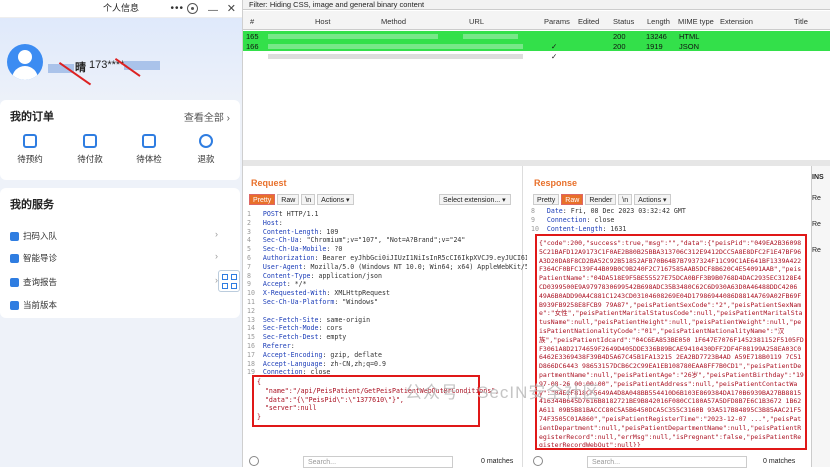  Describe the element at coordinates (588, 21) in the screenshot. I see `column-edited: Edited` at that location.